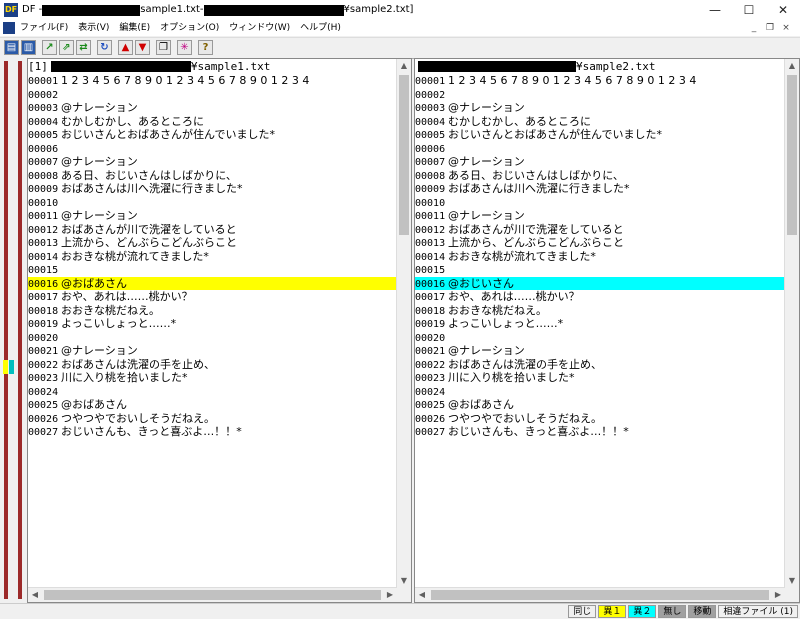 The image size is (800, 619). Describe the element at coordinates (770, 28) in the screenshot. I see `mdi-restore-button: ❐` at that location.